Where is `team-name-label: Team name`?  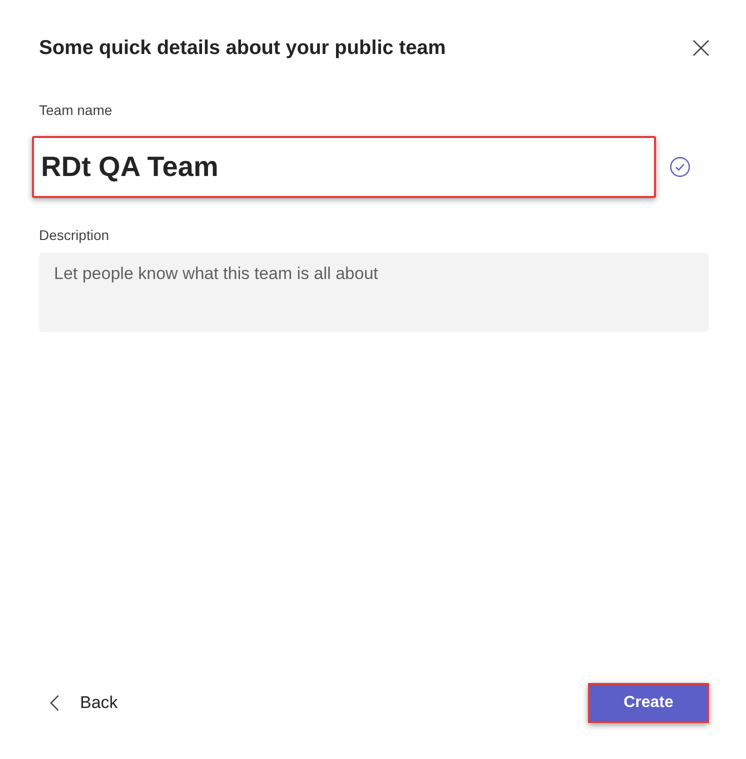 team-name-label: Team name is located at coordinates (76, 110).